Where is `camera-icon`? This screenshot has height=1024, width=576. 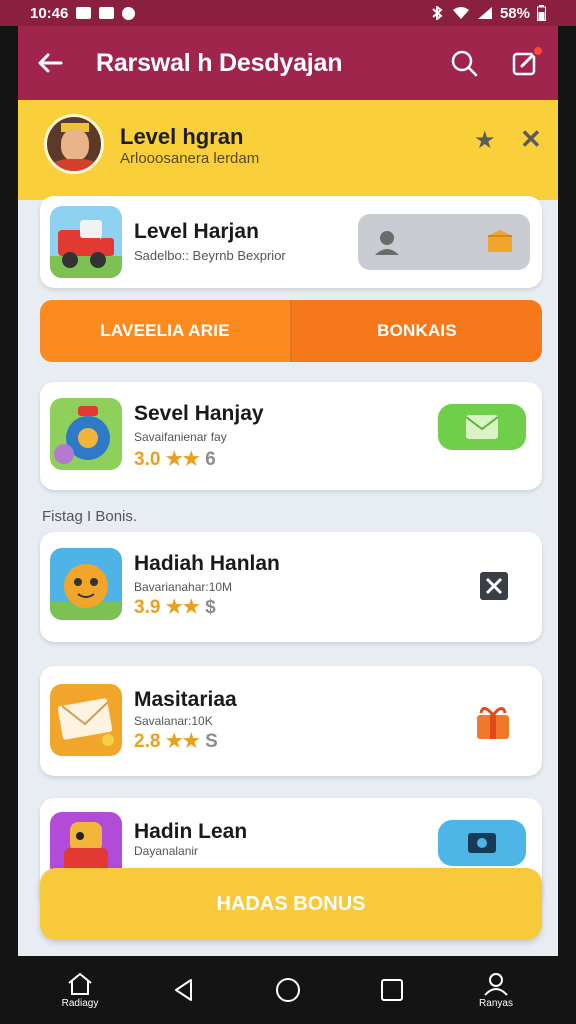 camera-icon is located at coordinates (482, 843).